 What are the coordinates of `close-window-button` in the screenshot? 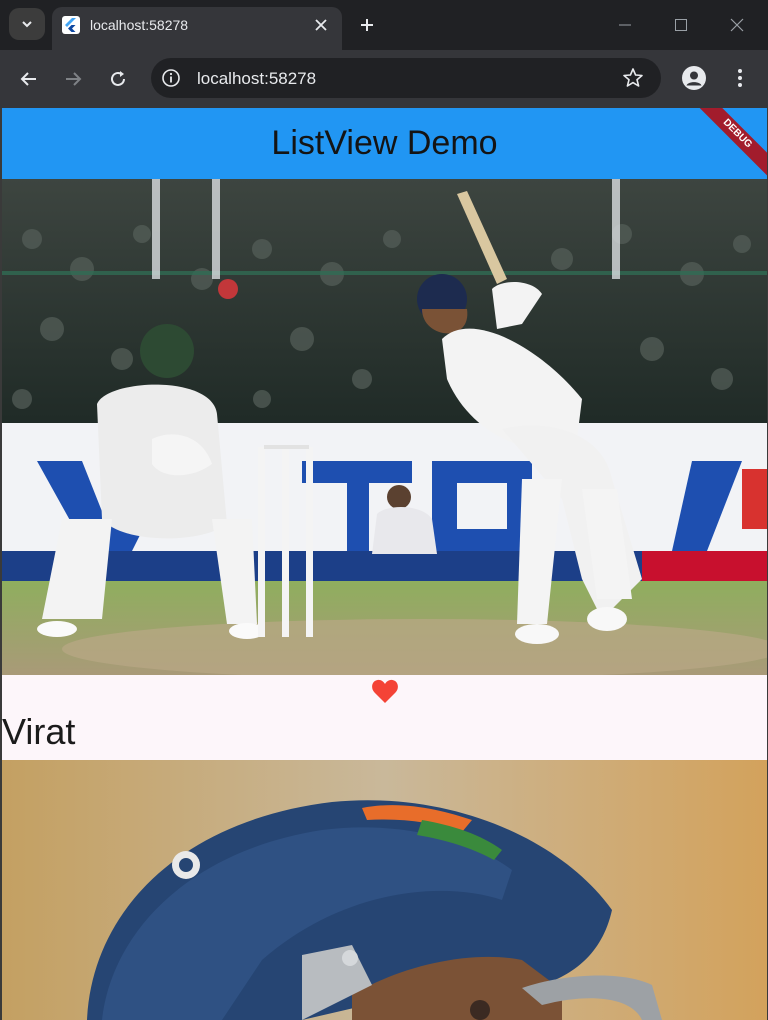 It's located at (737, 25).